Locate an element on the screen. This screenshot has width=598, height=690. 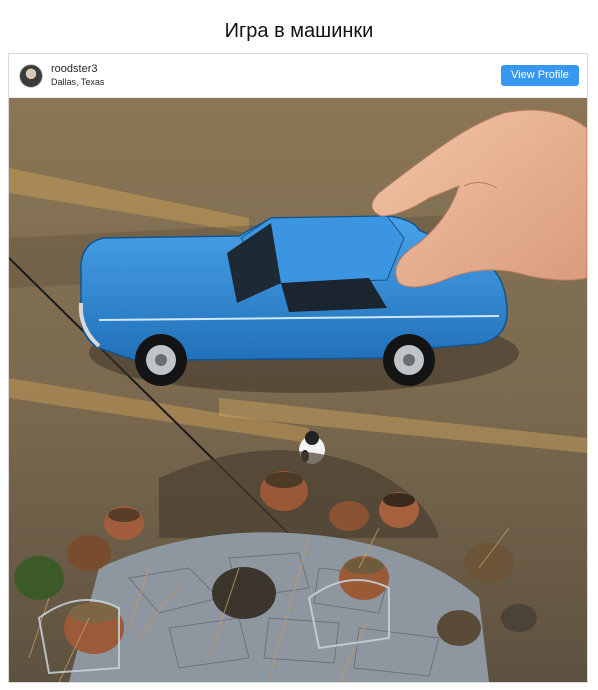
username: roodster3 is located at coordinates (77, 69).